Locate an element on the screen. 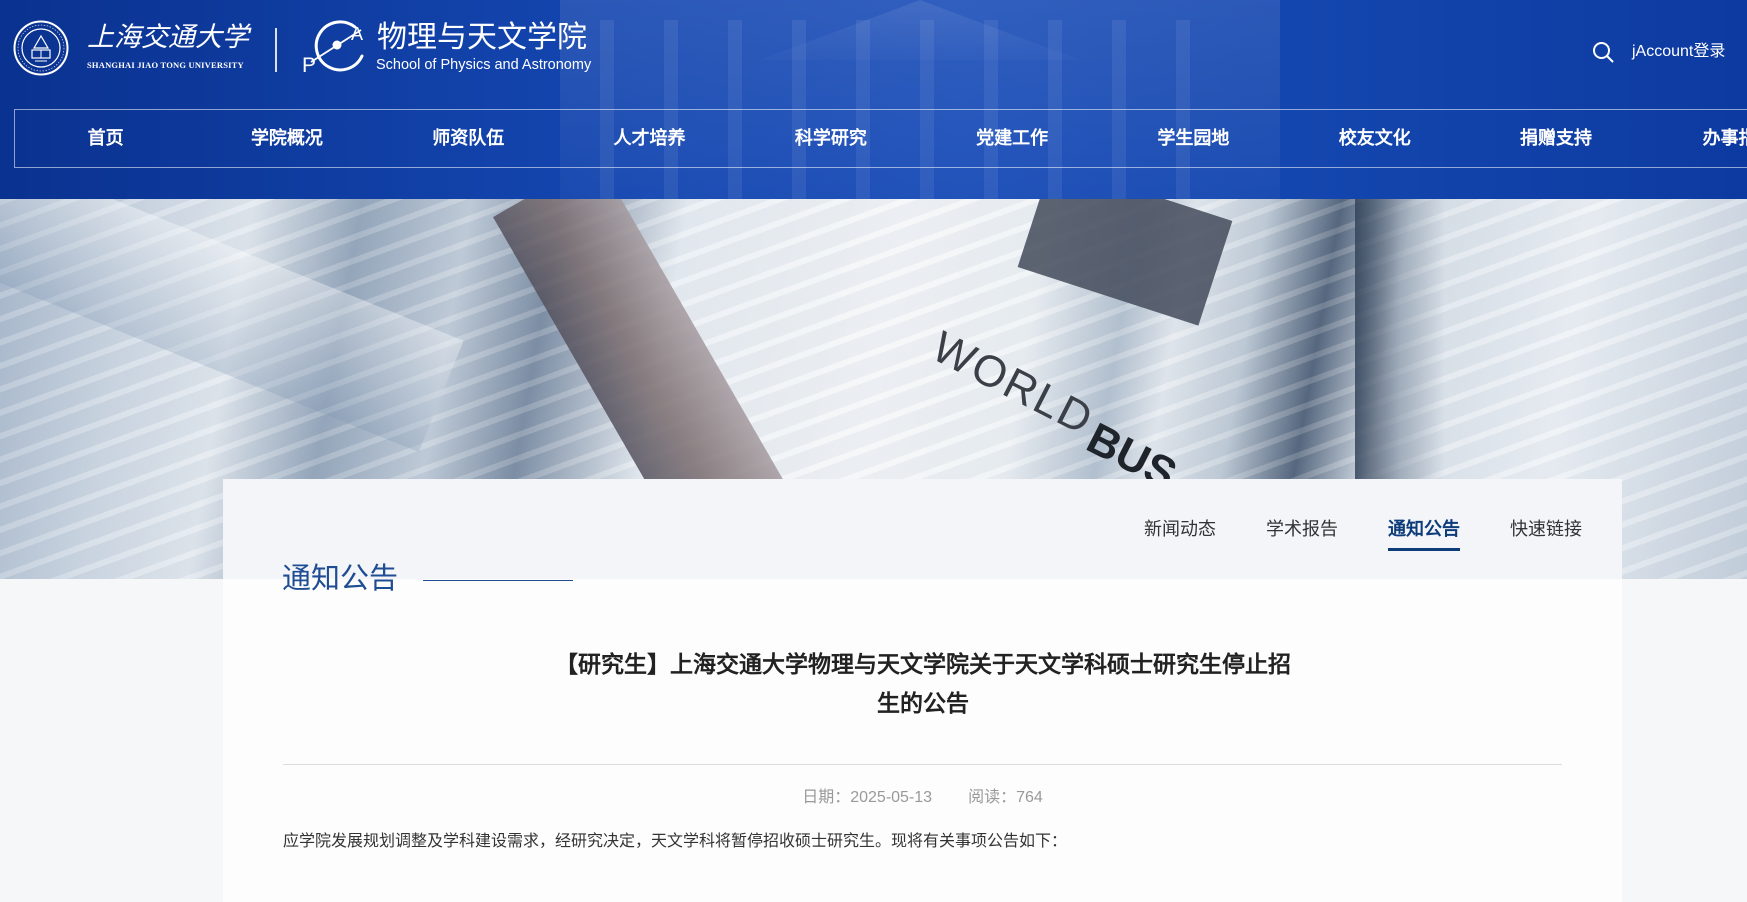 The width and height of the screenshot is (1747, 902). nav-item-donation: 捐赠支持 is located at coordinates (1555, 138).